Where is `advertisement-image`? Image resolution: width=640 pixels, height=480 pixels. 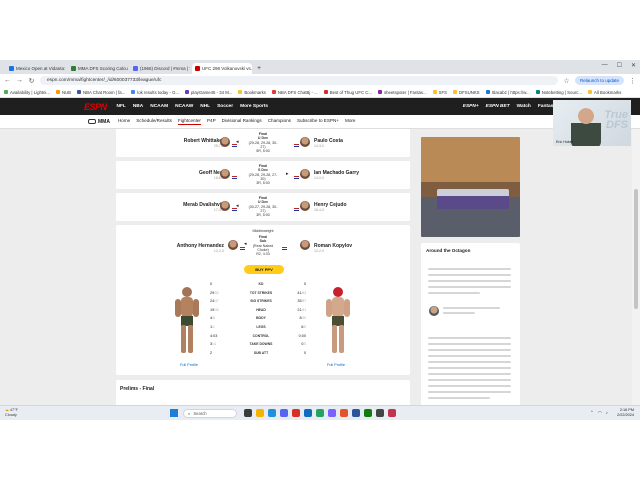 advertisement-image is located at coordinates (470, 187).